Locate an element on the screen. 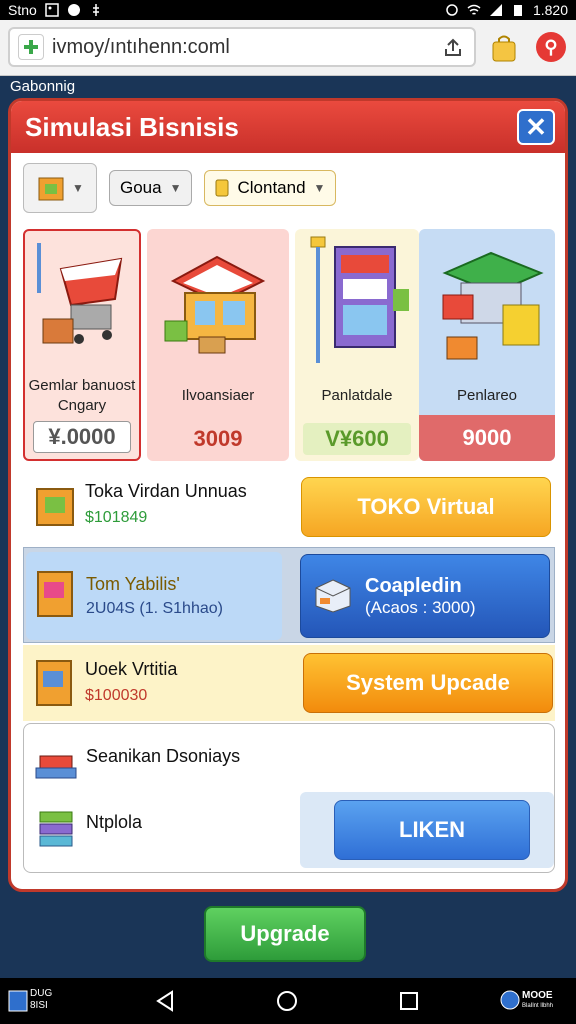  nav-right-text: MOOE BlaIlnt llbhh is located at coordinates (537, 1001).